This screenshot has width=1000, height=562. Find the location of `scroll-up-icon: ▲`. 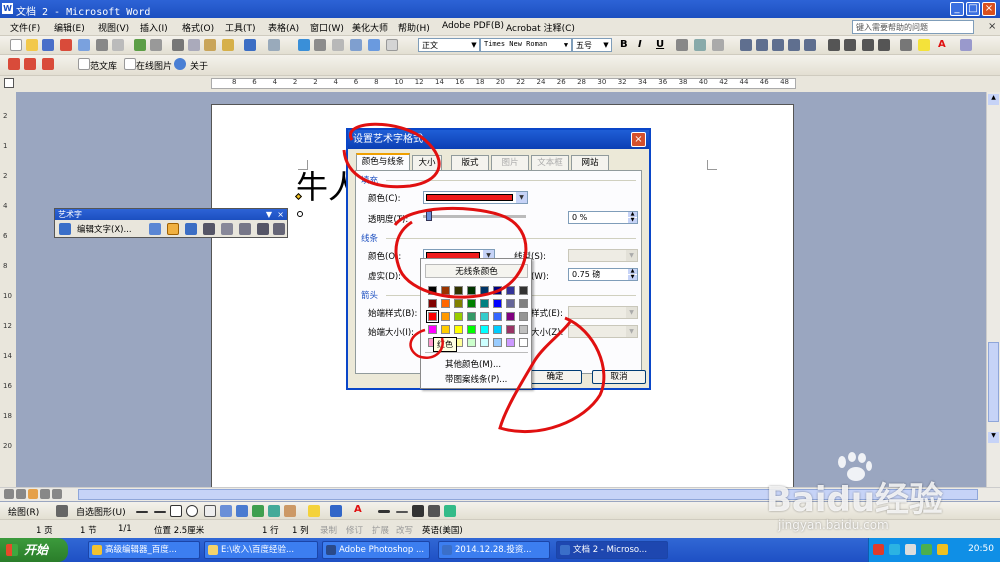

scroll-up-icon: ▲ is located at coordinates (993, 99).